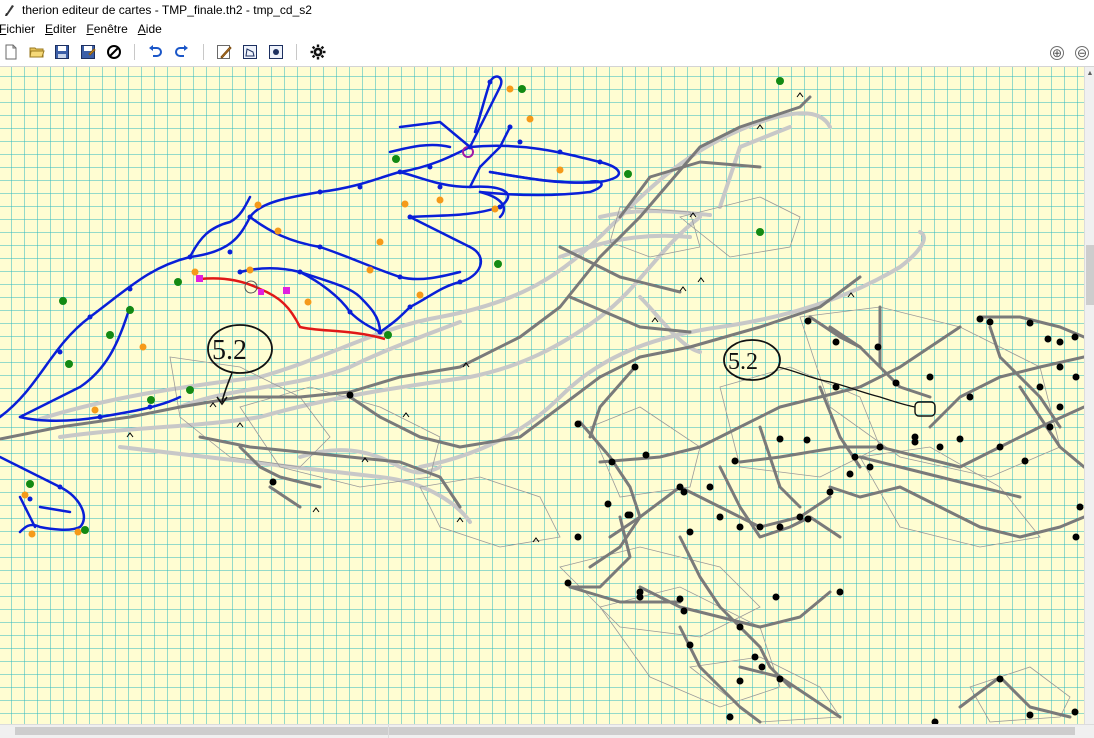 This screenshot has height=738, width=1094. Describe the element at coordinates (547, 29) in the screenshot. I see `menu-bar: Fichier Editer Fenêtre Aide` at that location.